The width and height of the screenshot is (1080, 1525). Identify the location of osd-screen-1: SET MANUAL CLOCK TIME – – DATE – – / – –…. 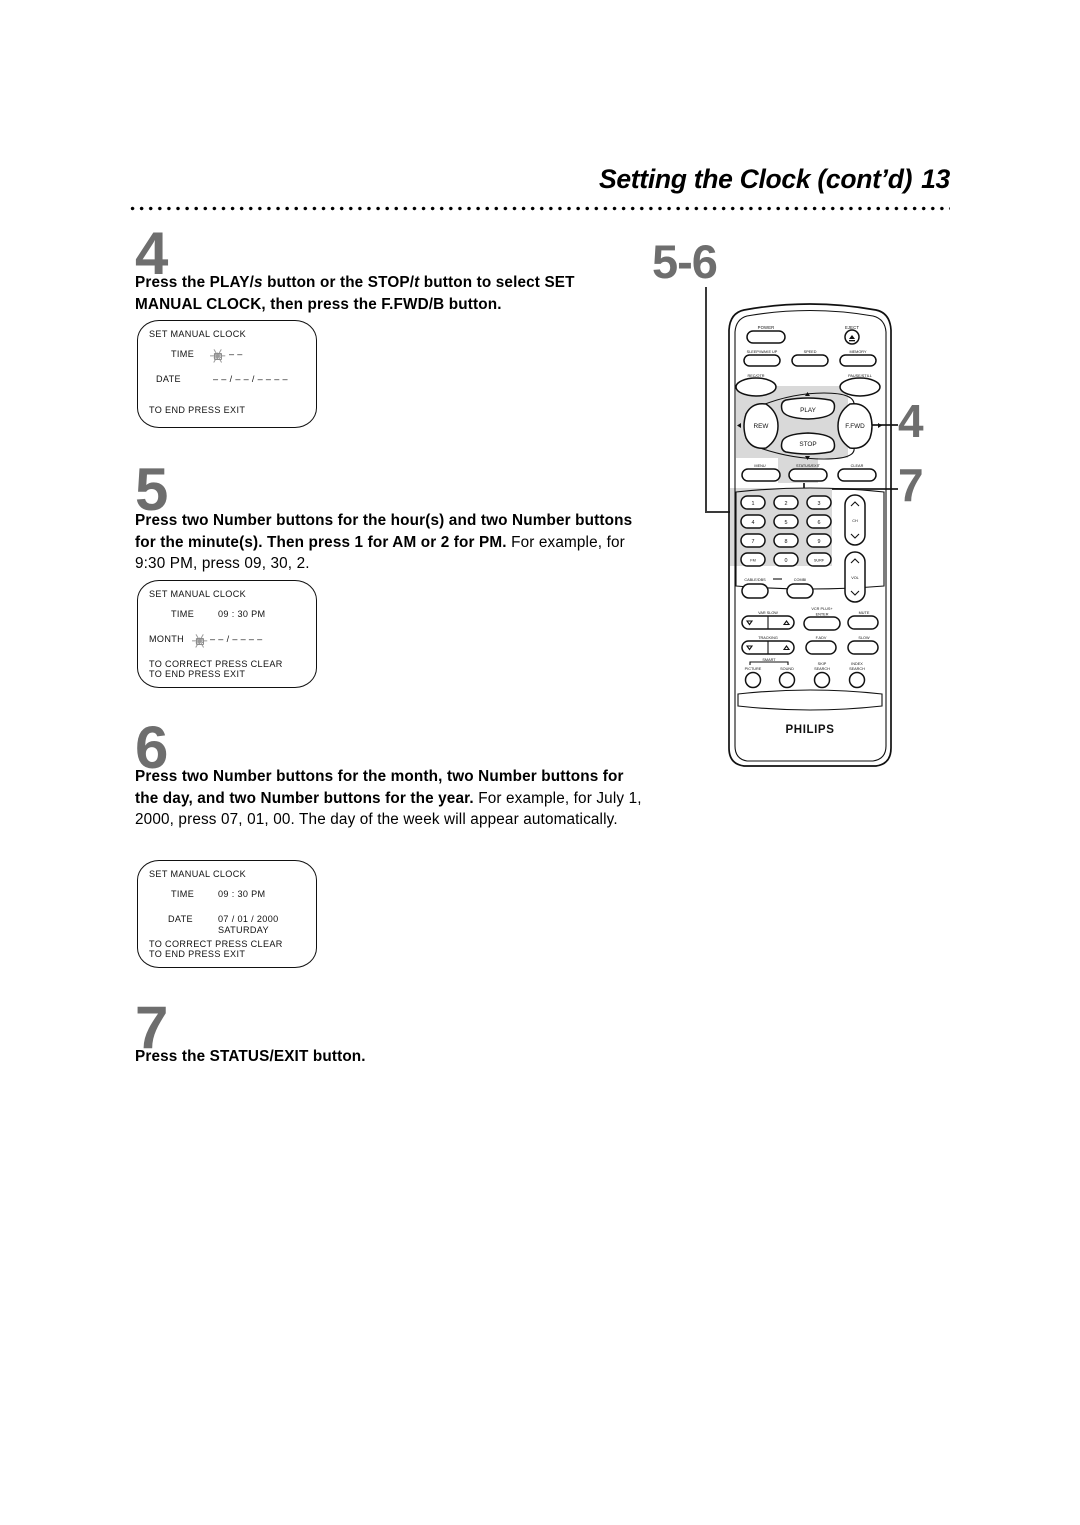
(227, 374).